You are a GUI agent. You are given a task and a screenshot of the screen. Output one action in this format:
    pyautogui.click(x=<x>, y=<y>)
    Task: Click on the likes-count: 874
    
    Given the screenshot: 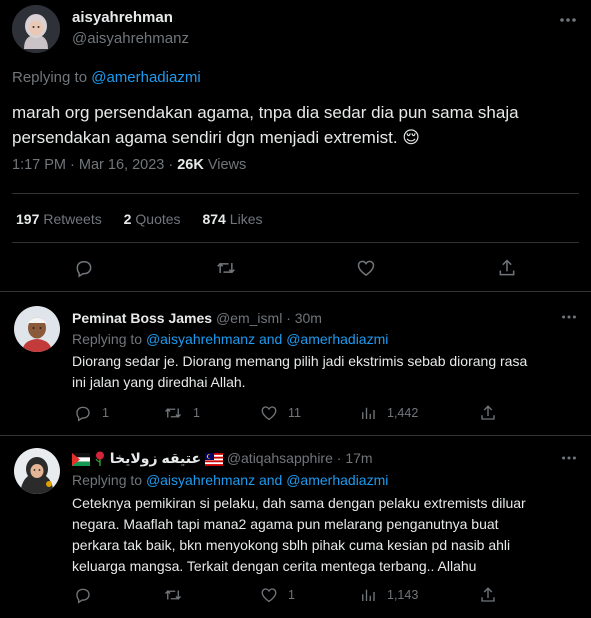 What is the action you would take?
    pyautogui.click(x=214, y=219)
    